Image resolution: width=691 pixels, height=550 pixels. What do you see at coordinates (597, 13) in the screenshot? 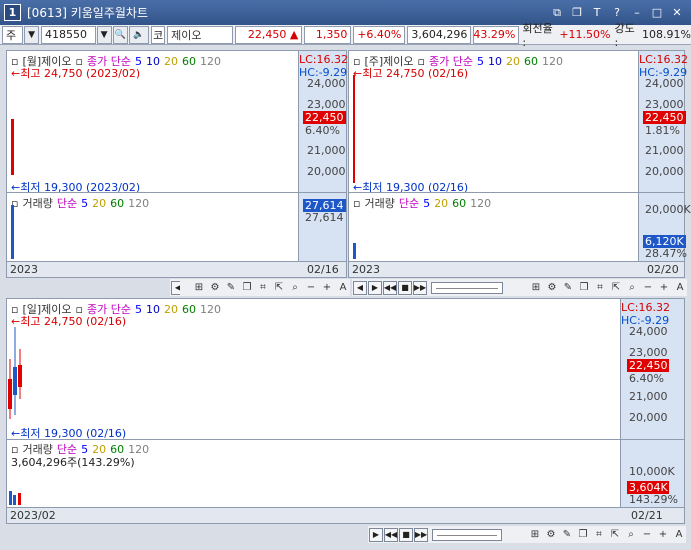
I see `font-icon: T` at bounding box center [597, 13].